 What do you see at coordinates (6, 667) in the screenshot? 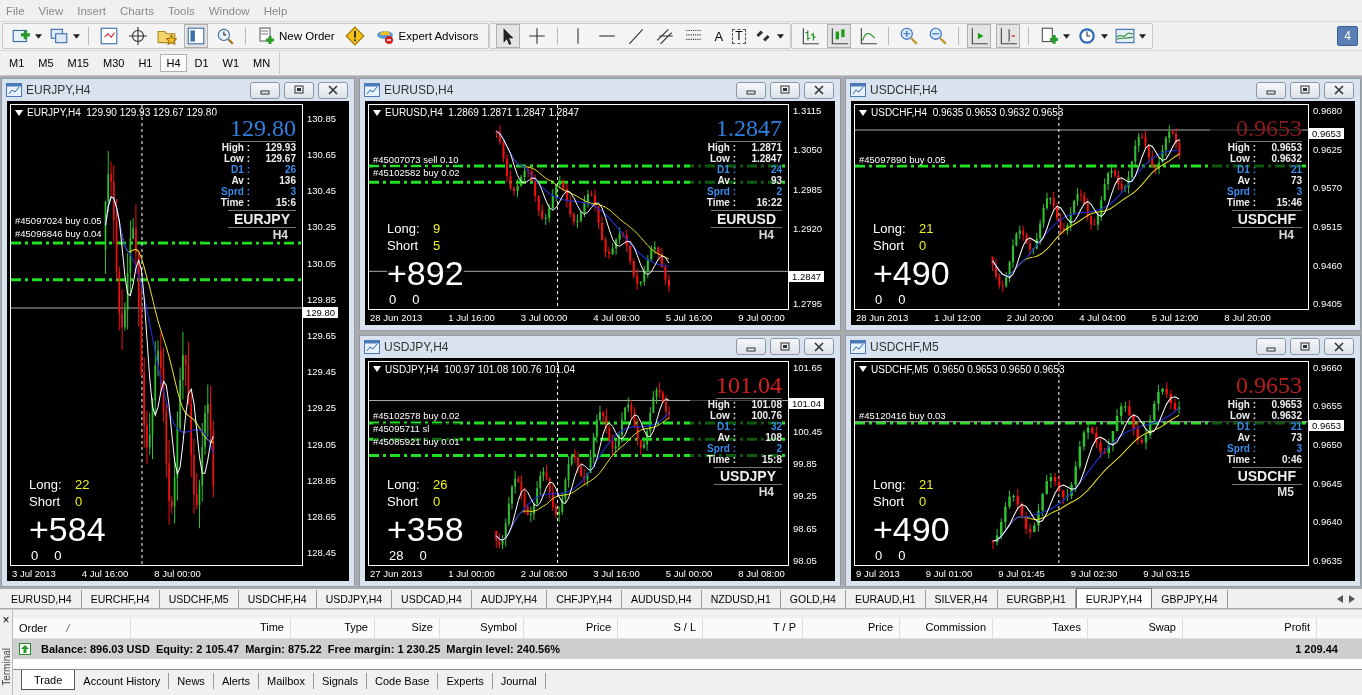
I see `terminal-label: Terminal` at bounding box center [6, 667].